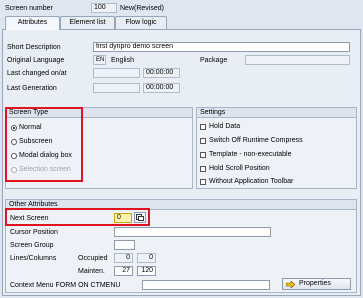 The width and height of the screenshot is (363, 298). What do you see at coordinates (34, 47) in the screenshot?
I see `short-description-label: Short Description` at bounding box center [34, 47].